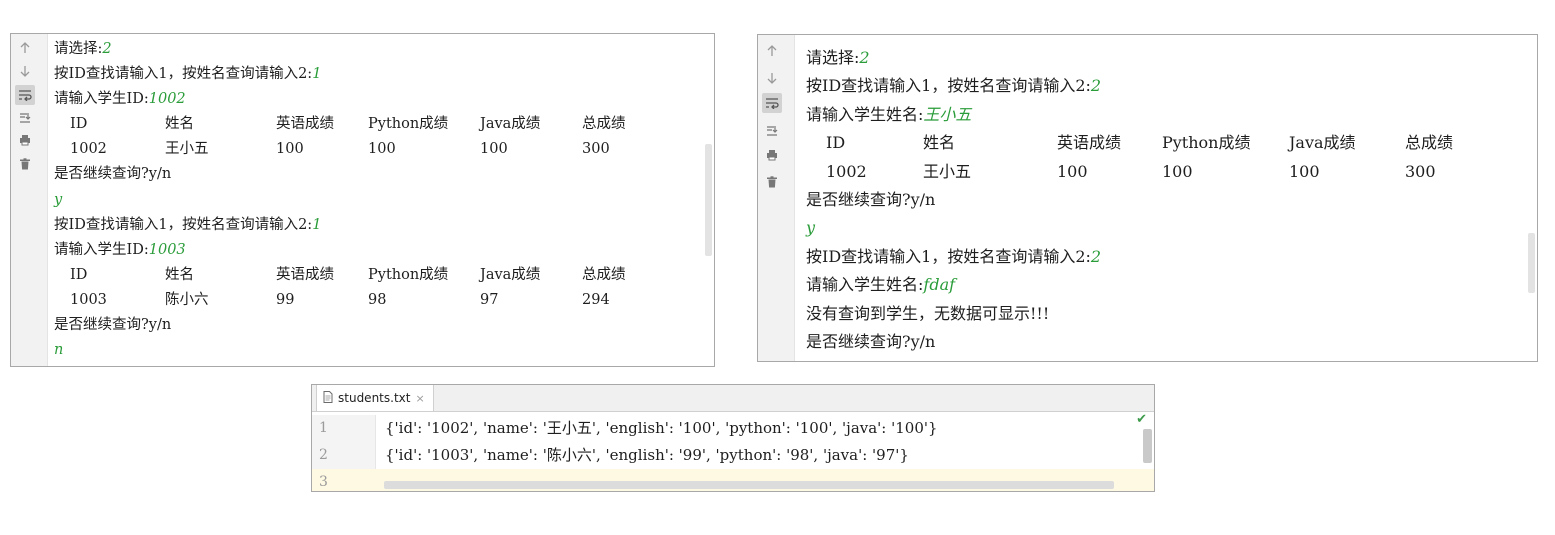 The width and height of the screenshot is (1555, 535). What do you see at coordinates (59, 350) in the screenshot?
I see `console-user-input: n` at bounding box center [59, 350].